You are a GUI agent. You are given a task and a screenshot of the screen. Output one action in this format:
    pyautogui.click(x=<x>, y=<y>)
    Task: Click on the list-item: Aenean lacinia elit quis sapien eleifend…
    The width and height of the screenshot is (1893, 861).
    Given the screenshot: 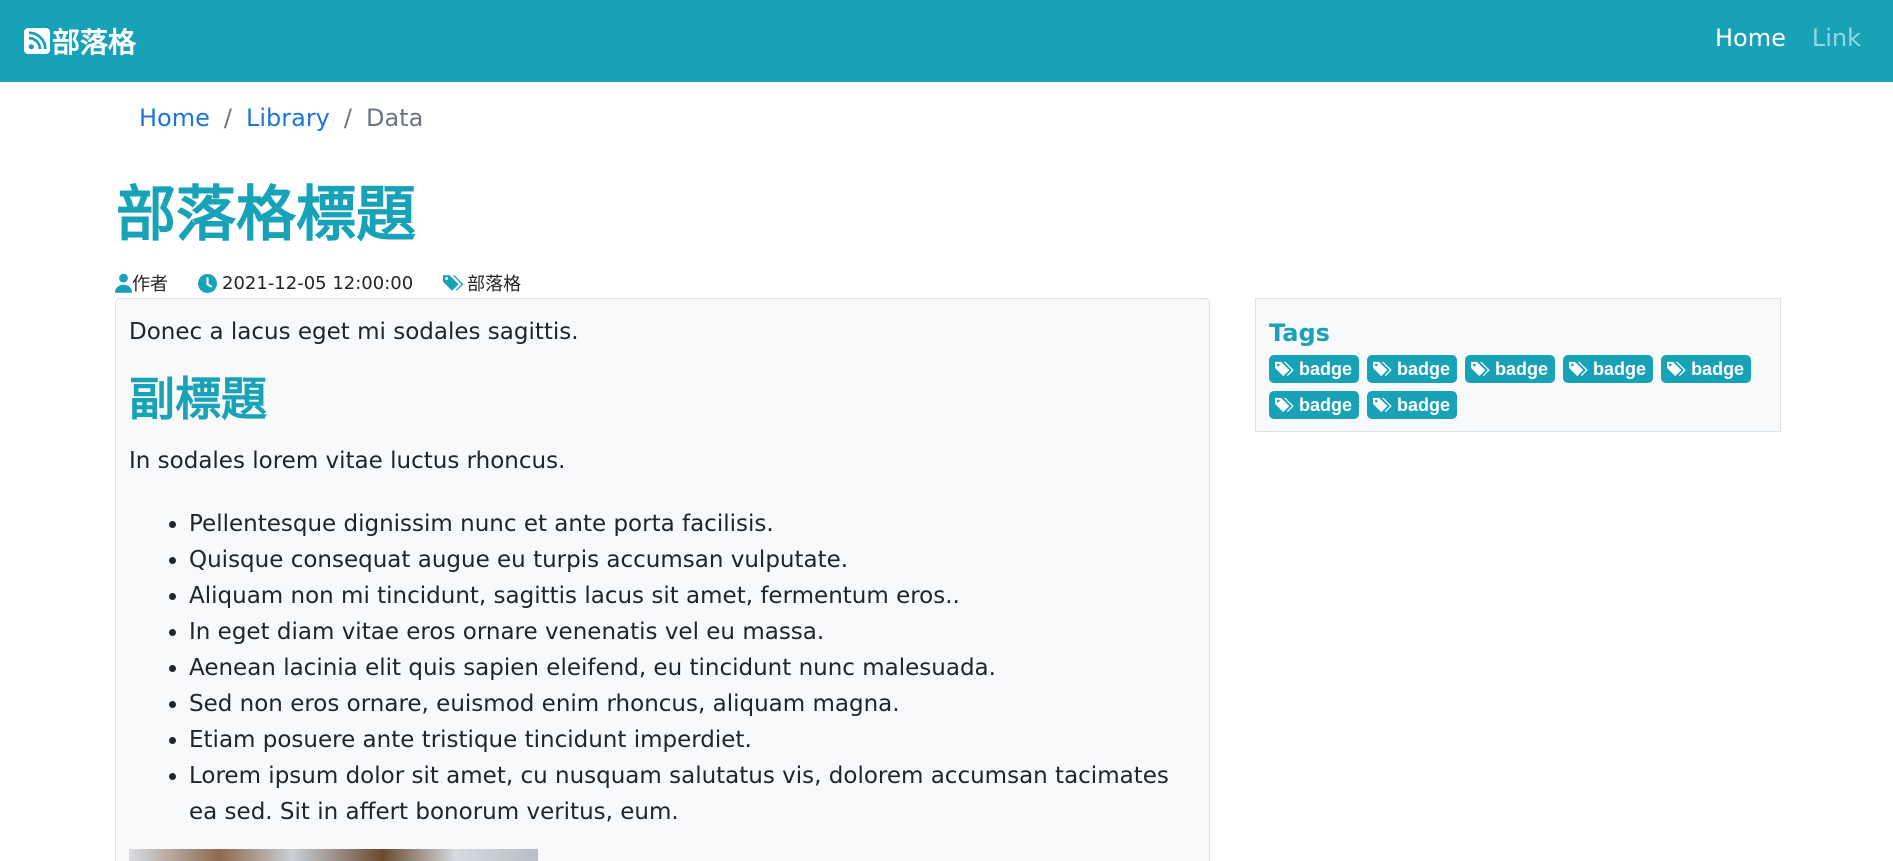 What is the action you would take?
    pyautogui.click(x=695, y=668)
    